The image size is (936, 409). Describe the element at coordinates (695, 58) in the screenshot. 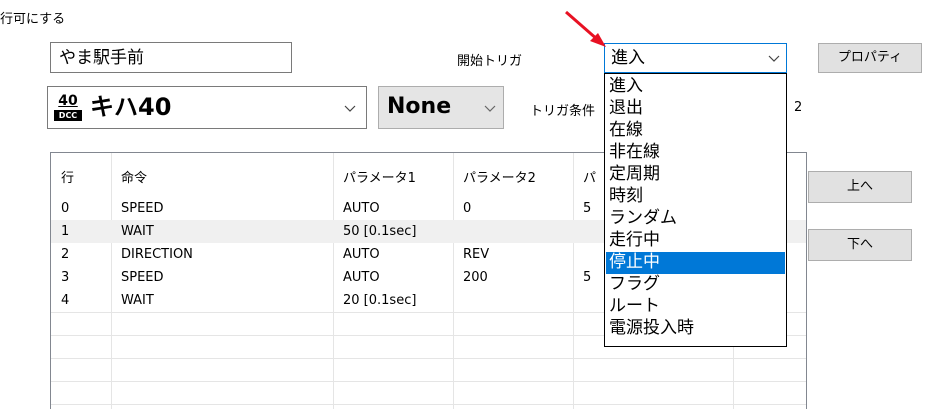

I see `start-trigger-combobox: 進入` at that location.